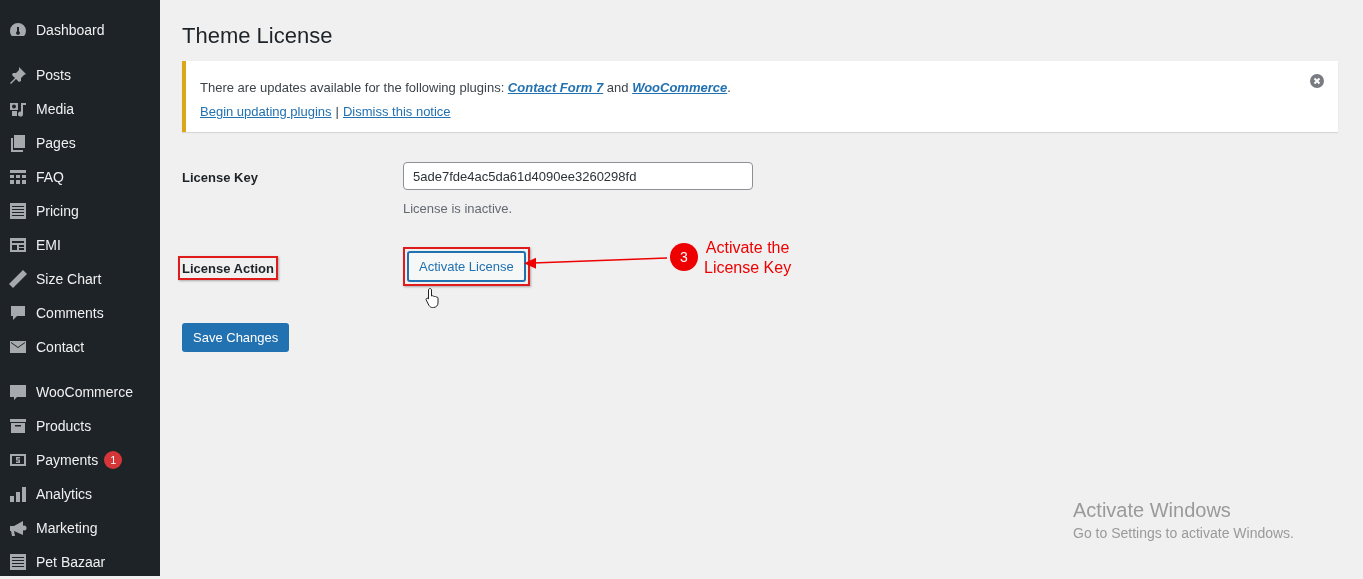 This screenshot has height=579, width=1363. What do you see at coordinates (18, 426) in the screenshot?
I see `archive-icon` at bounding box center [18, 426].